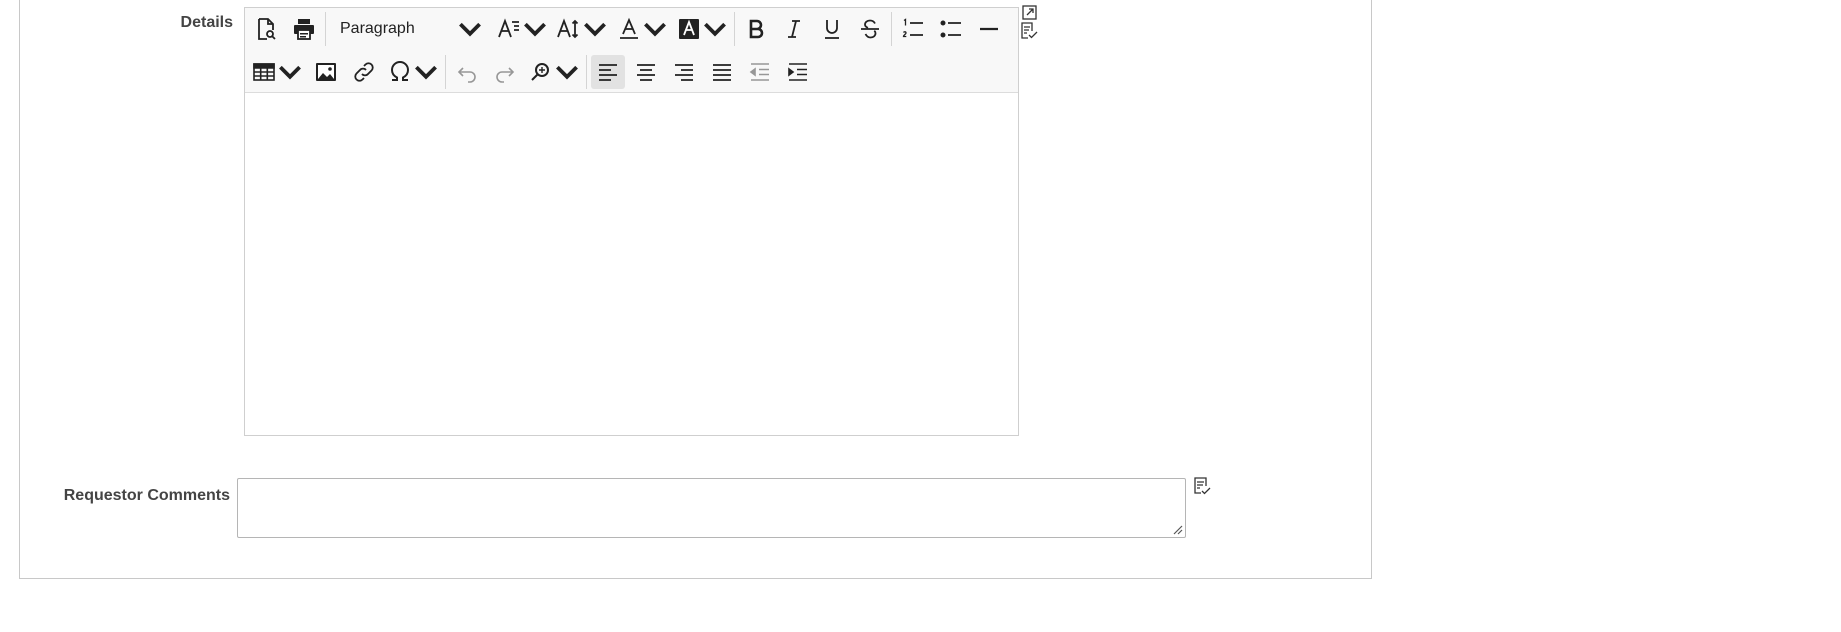  I want to click on italic-button, so click(794, 29).